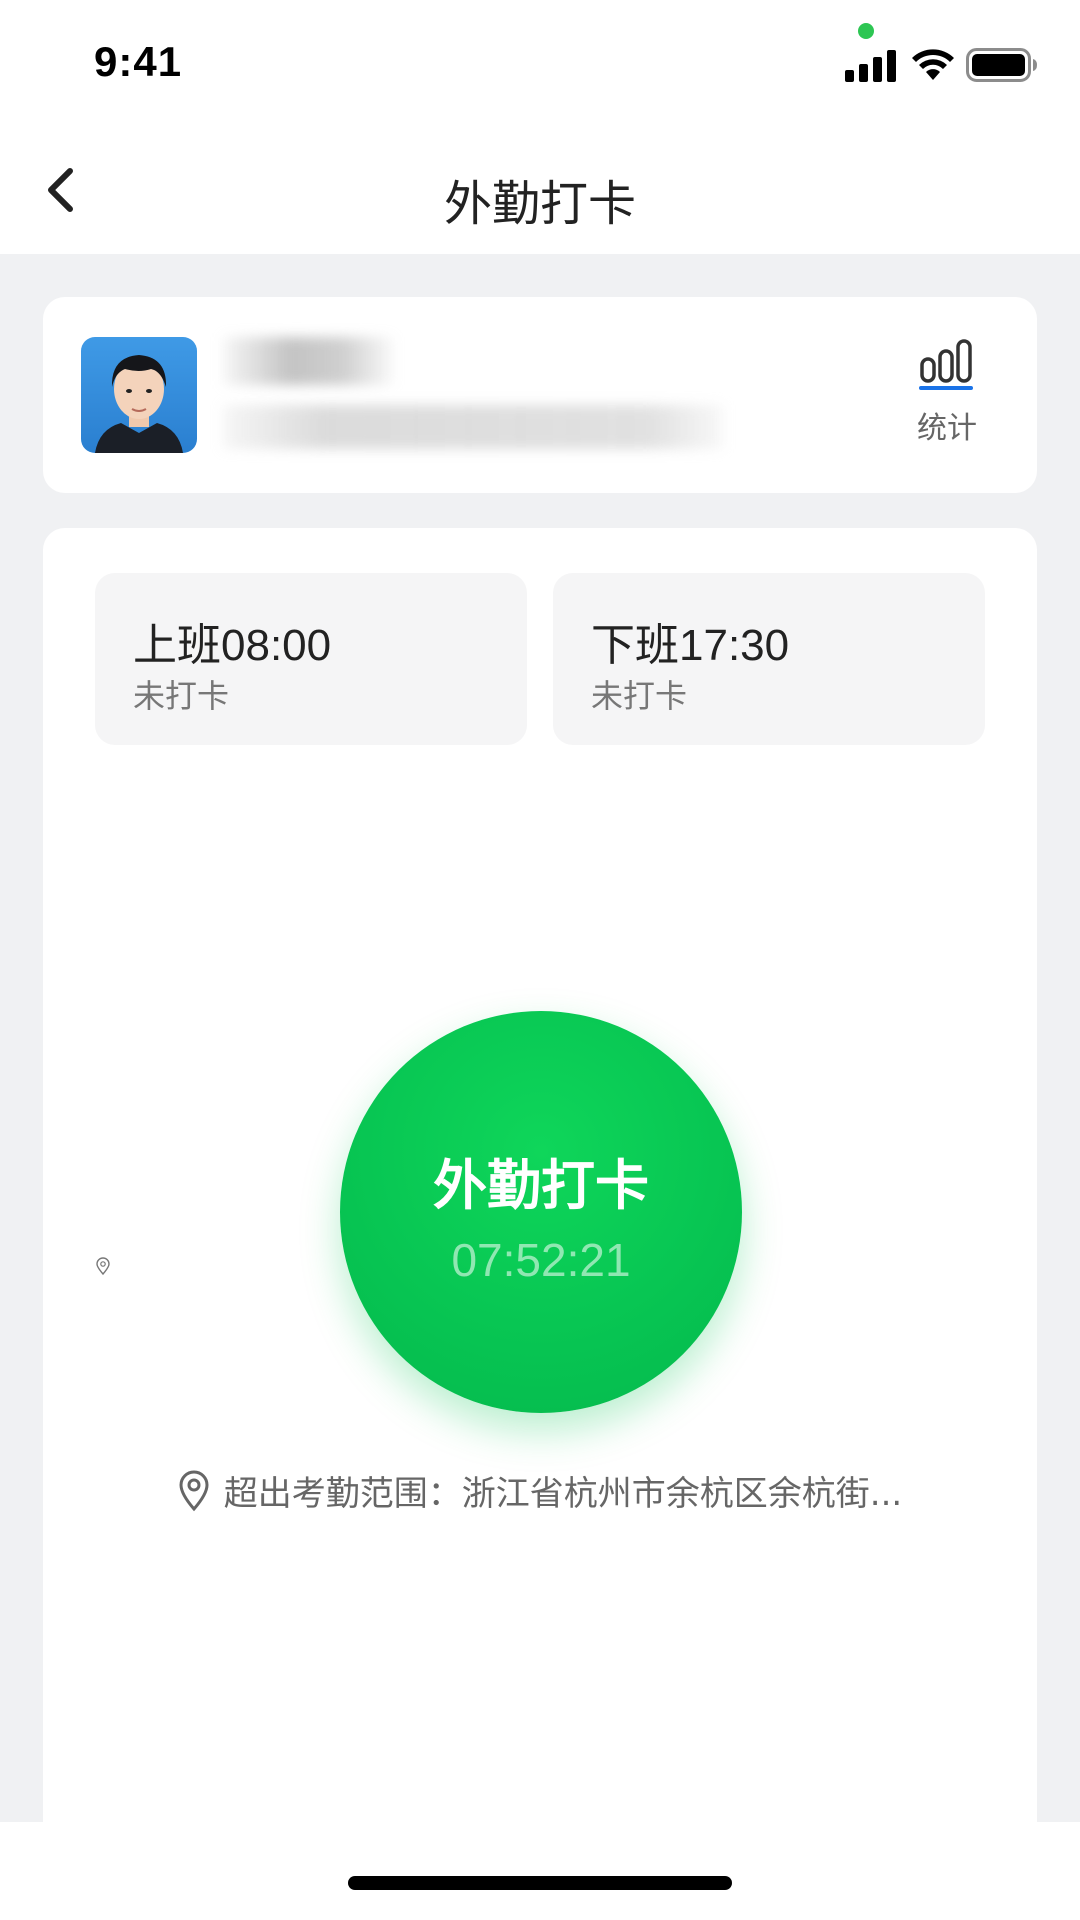  I want to click on battery-icon, so click(1002, 67).